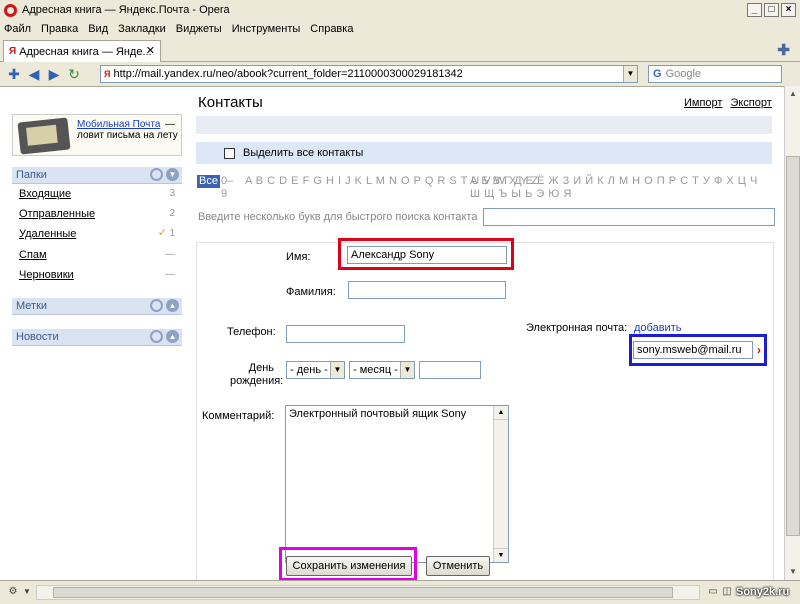  I want to click on toolbar-strip, so click(484, 125).